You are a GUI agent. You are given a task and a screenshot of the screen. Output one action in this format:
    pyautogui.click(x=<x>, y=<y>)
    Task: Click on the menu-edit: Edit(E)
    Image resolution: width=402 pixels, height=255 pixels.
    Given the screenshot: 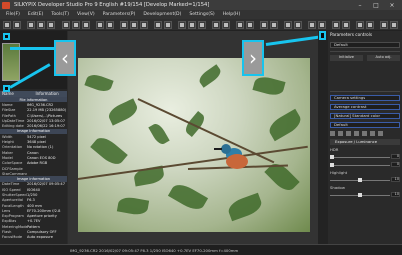 What is the action you would take?
    pyautogui.click(x=35, y=14)
    